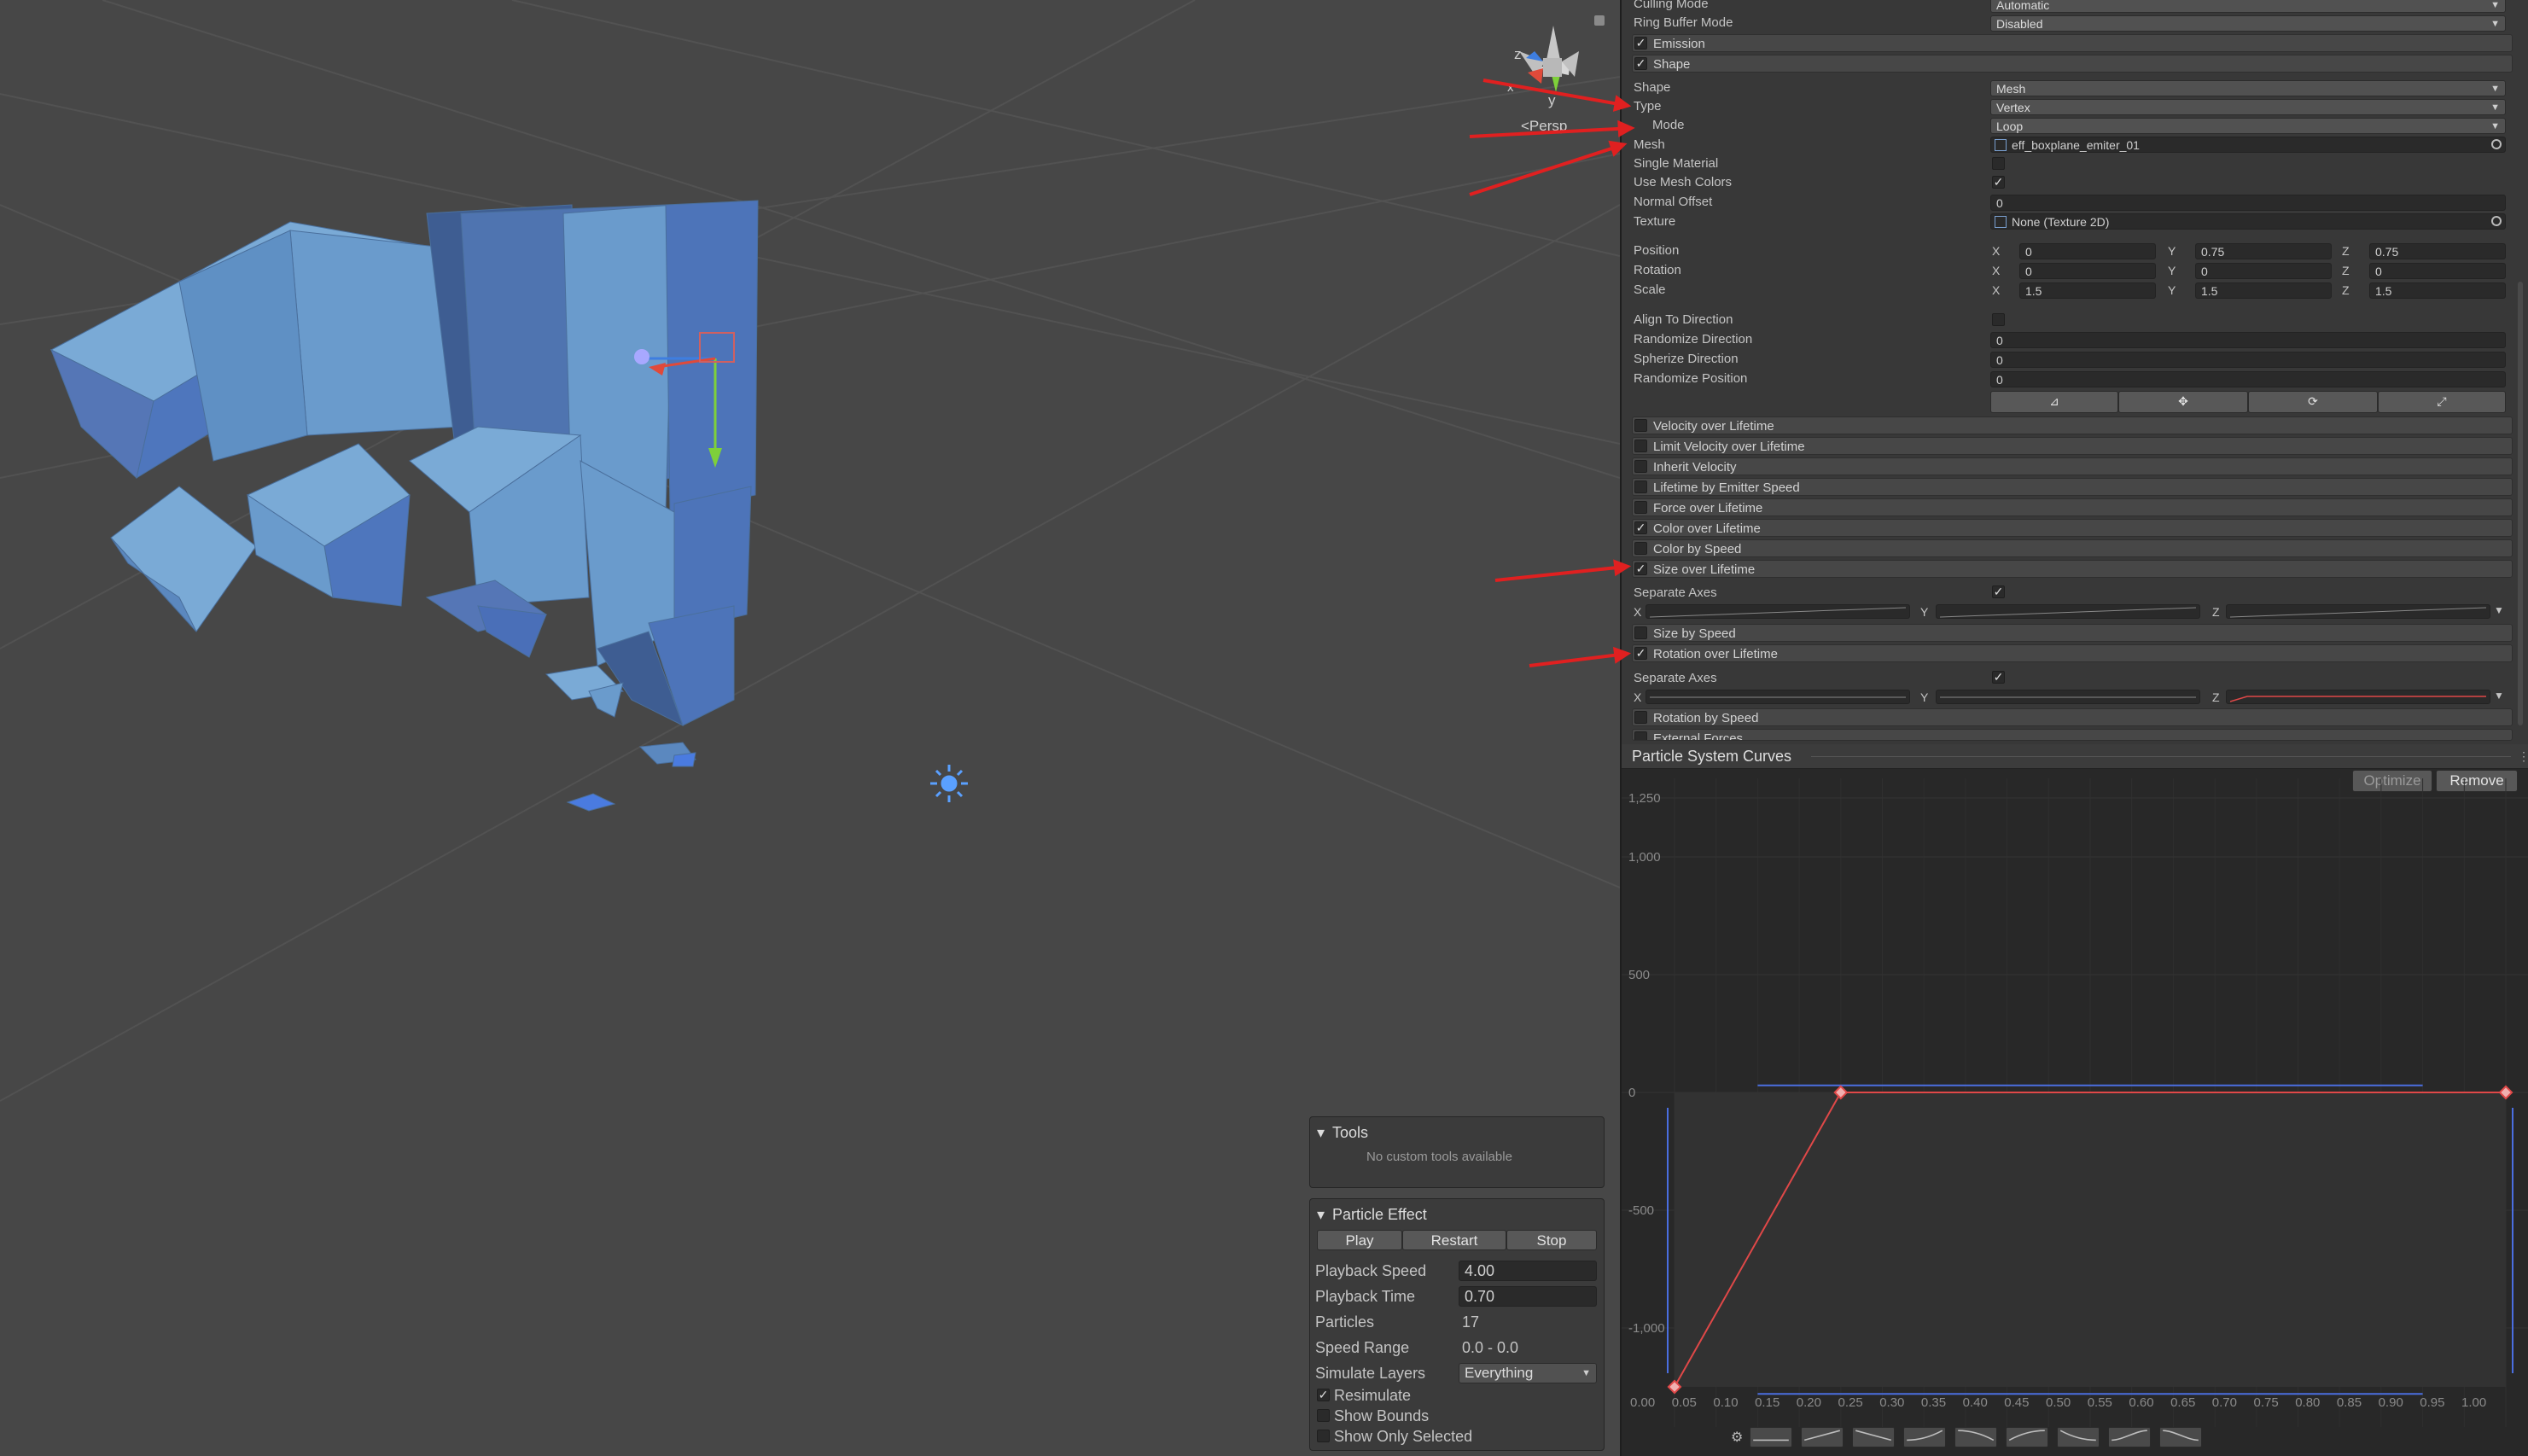 The height and width of the screenshot is (1456, 2528). What do you see at coordinates (2087, 251) in the screenshot?
I see `position-x-field: 0` at bounding box center [2087, 251].